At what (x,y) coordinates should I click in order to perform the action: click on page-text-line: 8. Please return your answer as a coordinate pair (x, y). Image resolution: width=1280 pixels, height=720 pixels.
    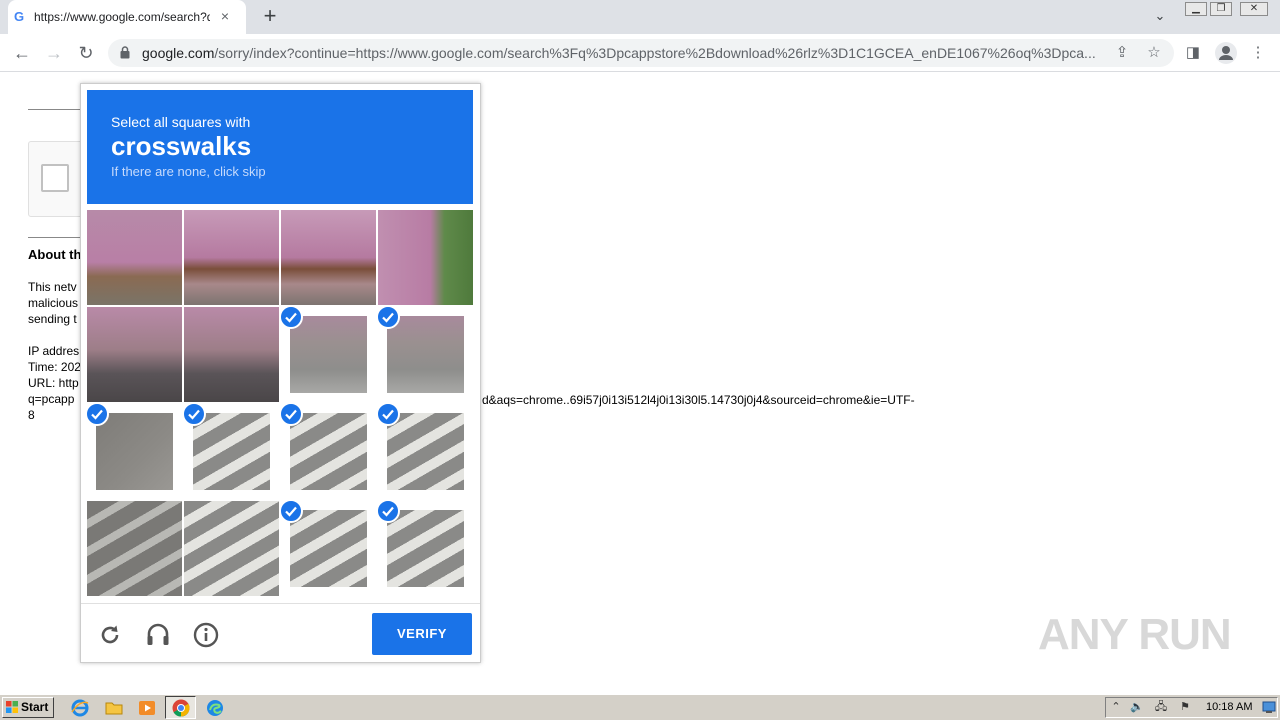
    Looking at the image, I should click on (31, 415).